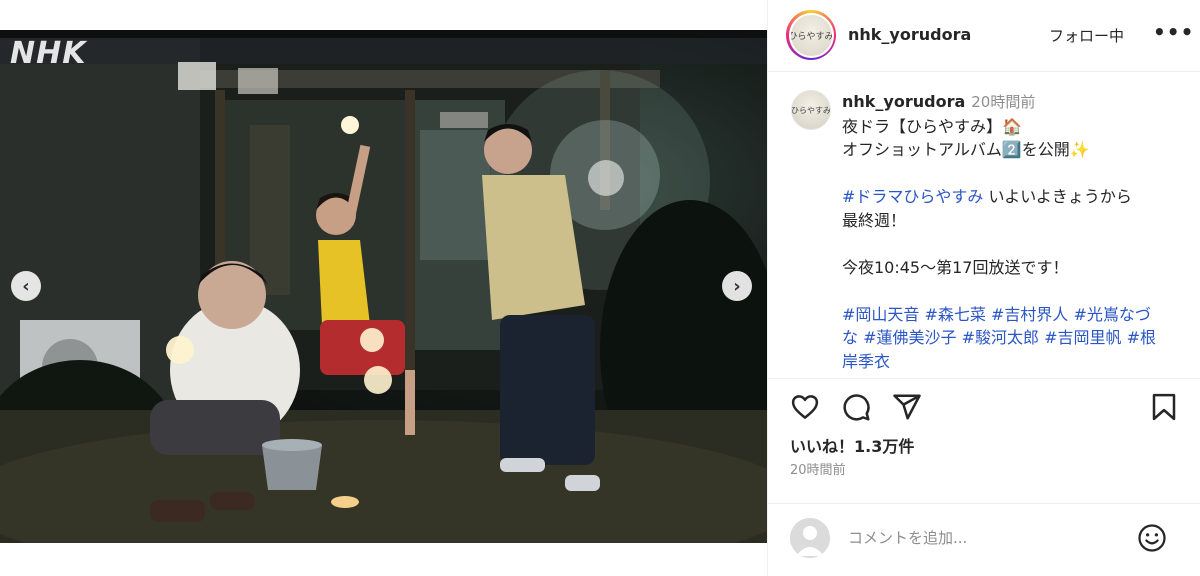 The image size is (1200, 576). What do you see at coordinates (1014, 315) in the screenshot?
I see `hashtag-links: #岡山天音 #森七菜 #吉村界人 #光嶌なづ` at bounding box center [1014, 315].